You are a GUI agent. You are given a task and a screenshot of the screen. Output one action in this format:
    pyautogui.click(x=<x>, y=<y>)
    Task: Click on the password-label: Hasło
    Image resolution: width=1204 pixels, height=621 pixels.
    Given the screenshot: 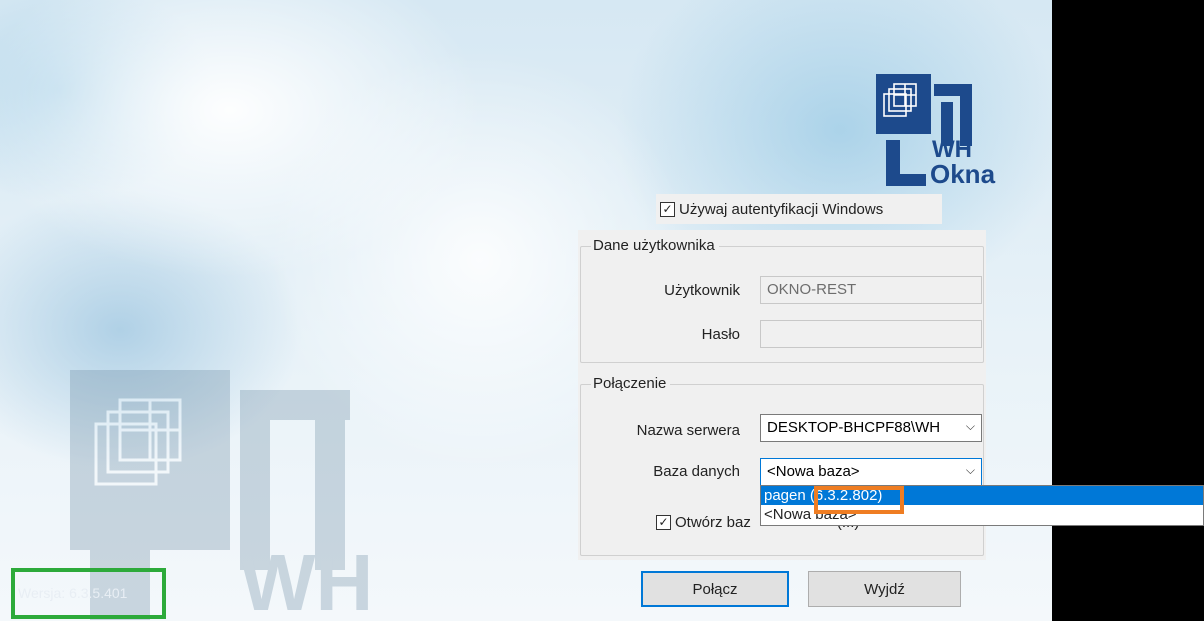 What is the action you would take?
    pyautogui.click(x=720, y=334)
    